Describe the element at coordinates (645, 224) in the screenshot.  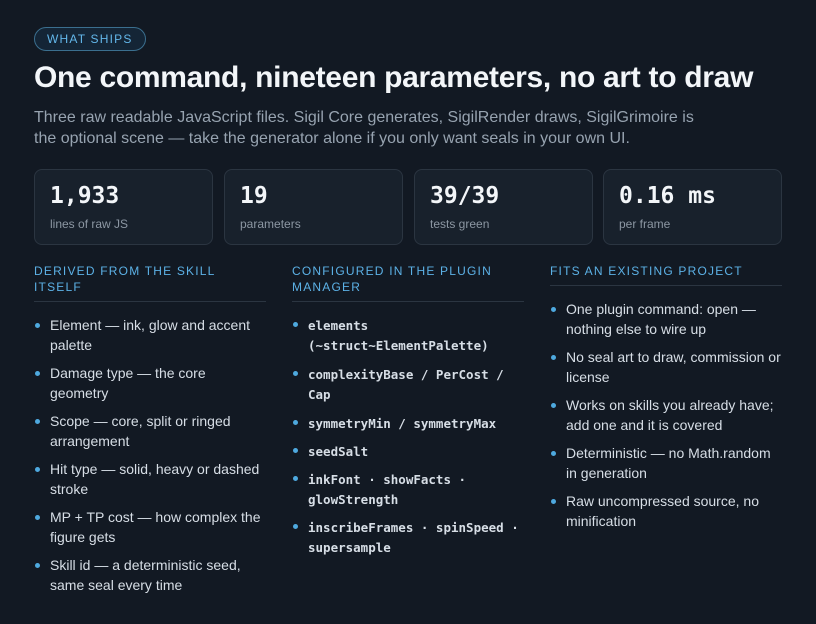
I see `stat-label: per frame` at that location.